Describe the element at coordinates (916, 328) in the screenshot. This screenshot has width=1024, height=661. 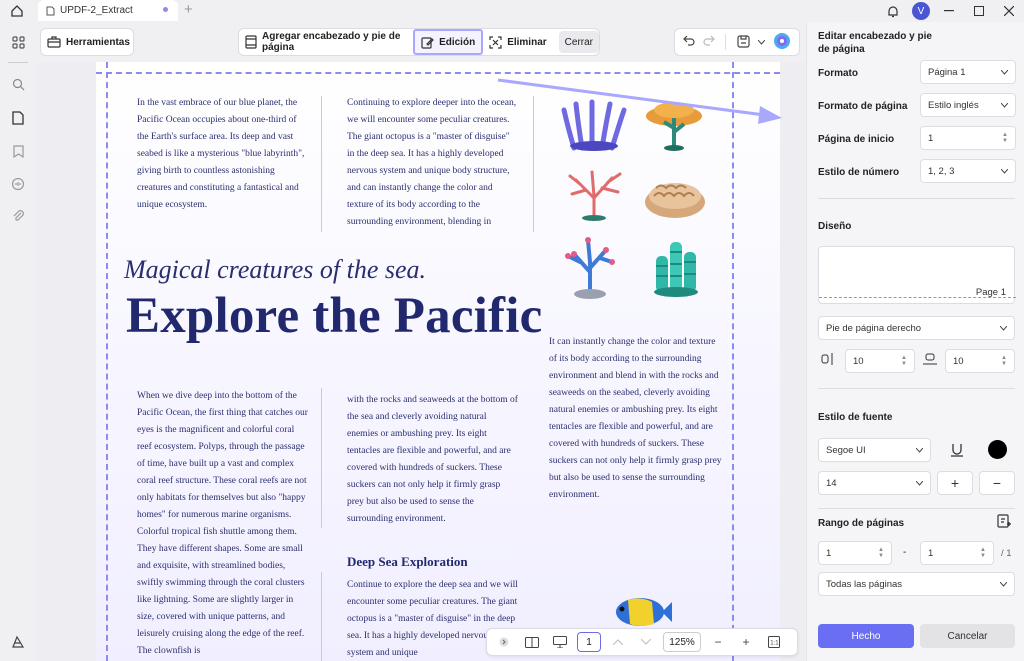
I see `position-select: Pie de página derecho` at that location.